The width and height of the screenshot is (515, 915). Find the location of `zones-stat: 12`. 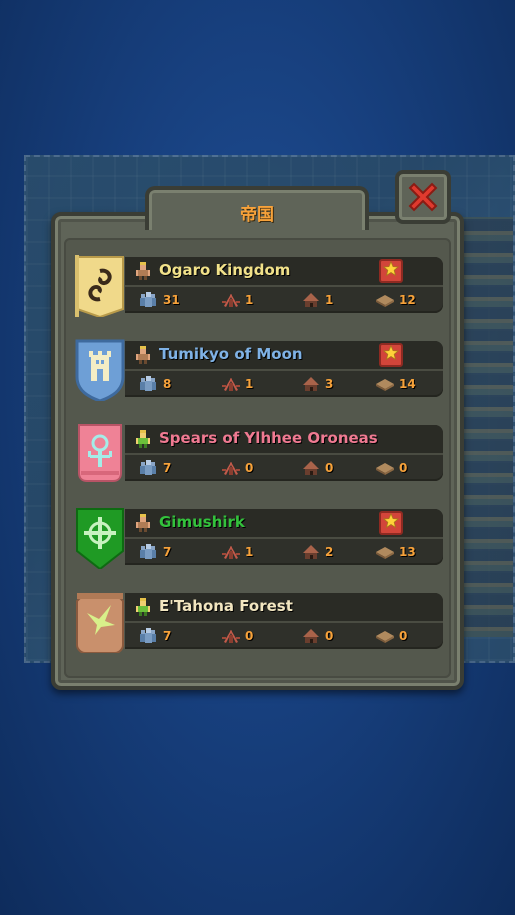

zones-stat: 12 is located at coordinates (395, 300).